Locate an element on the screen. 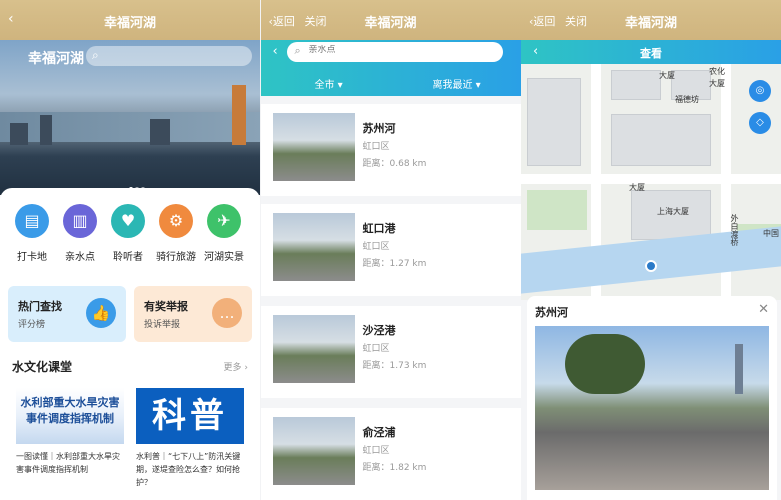 The width and height of the screenshot is (781, 500). list-item: 苏州河 虹口区 距离：0.68 km is located at coordinates (390, 150).